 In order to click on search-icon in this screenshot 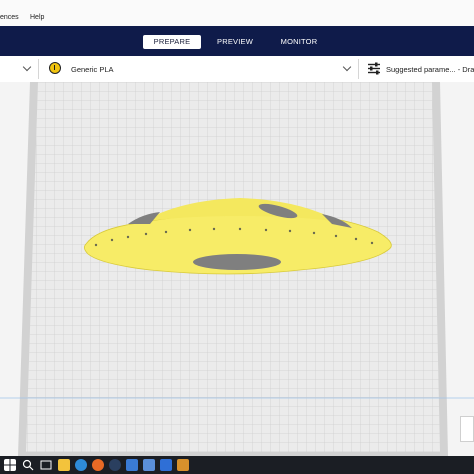, I will do `click(28, 465)`.